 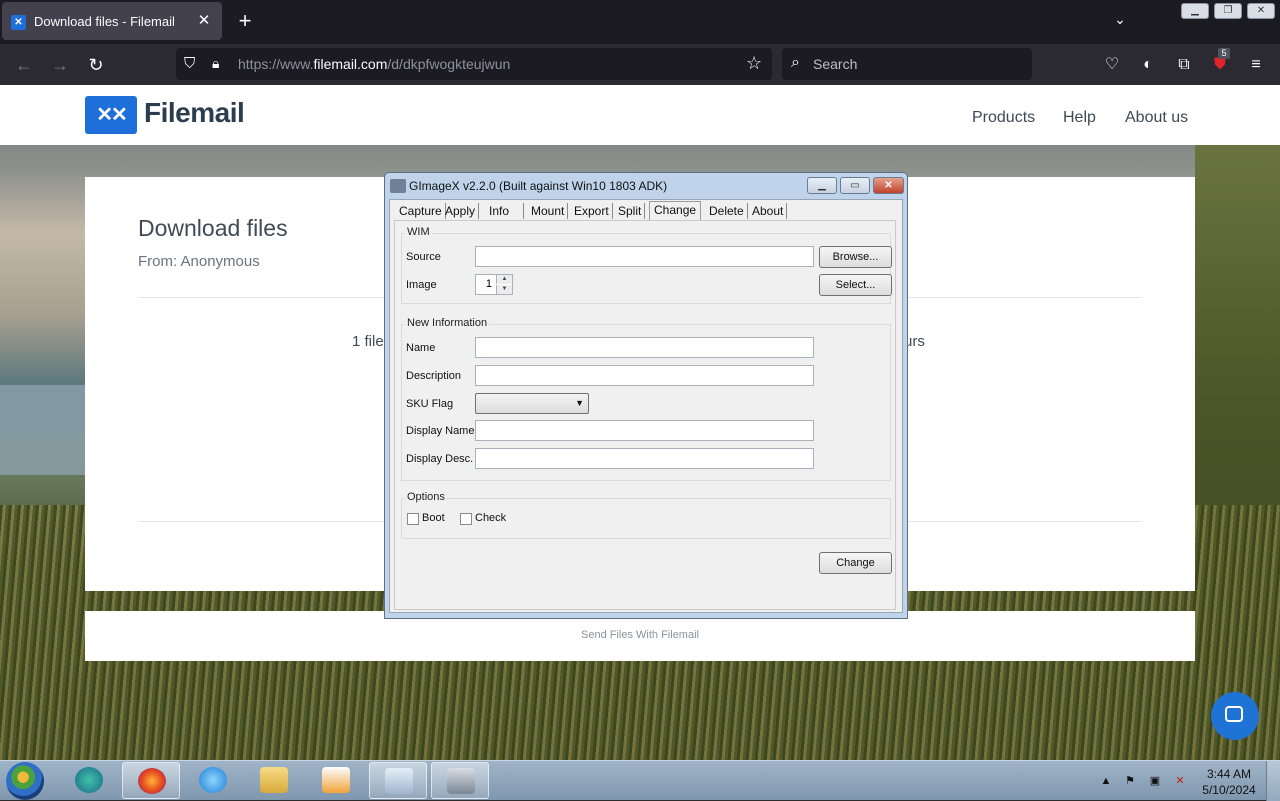 I want to click on taskbar-app-media-player, so click(x=336, y=780).